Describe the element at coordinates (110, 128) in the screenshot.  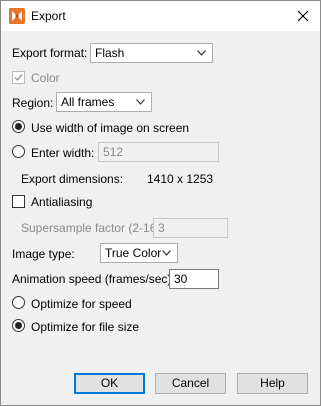
I see `use-screen-width-label: Use width of image on screen` at that location.